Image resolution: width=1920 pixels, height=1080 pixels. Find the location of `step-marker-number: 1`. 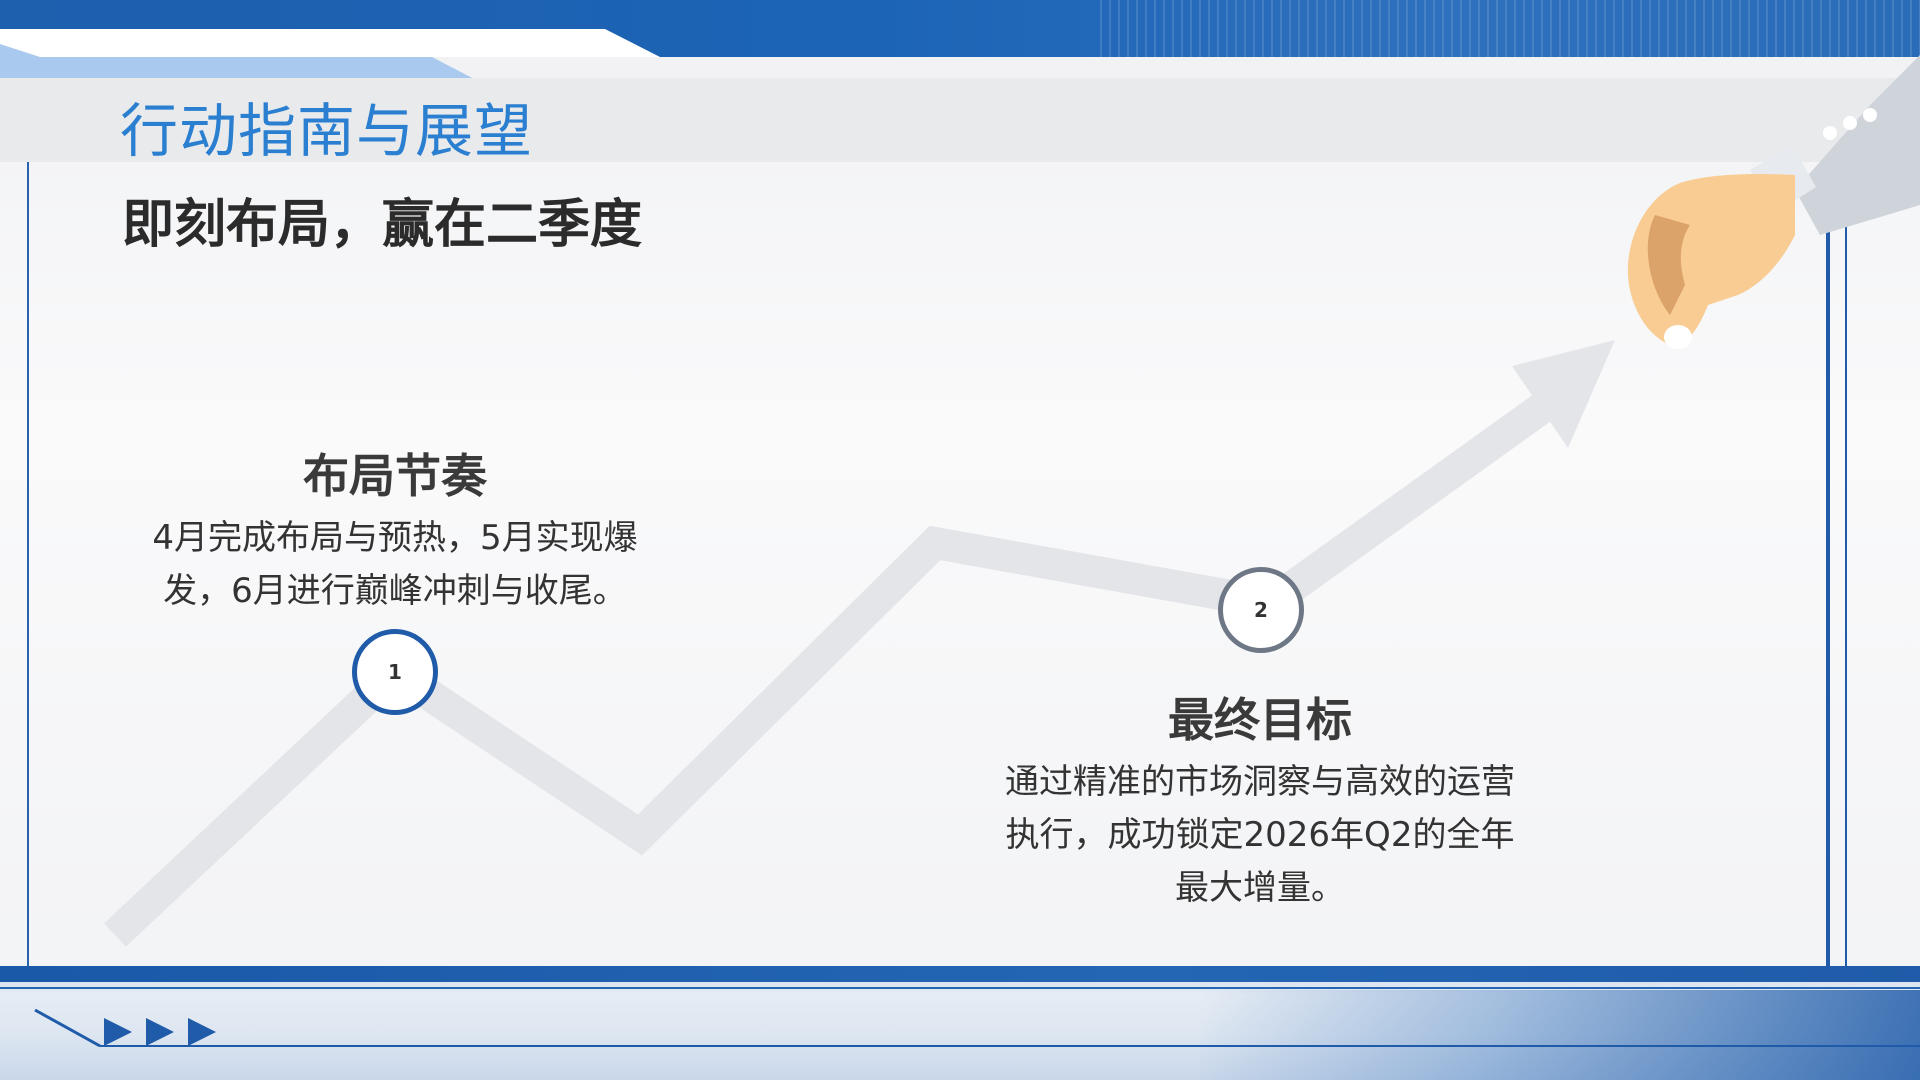

step-marker-number: 1 is located at coordinates (395, 672).